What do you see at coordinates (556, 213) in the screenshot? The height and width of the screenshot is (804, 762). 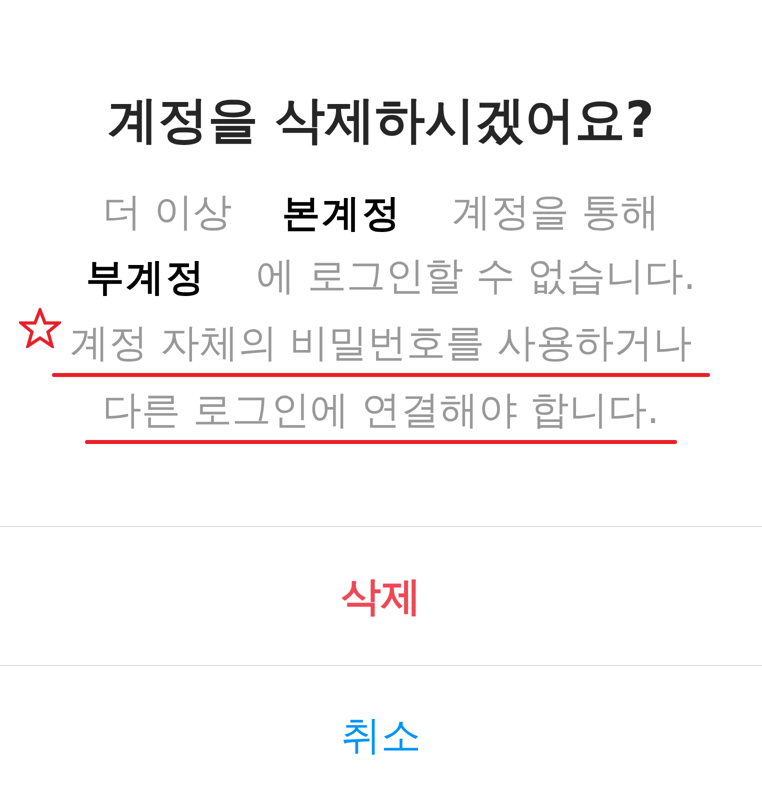 I see `message-text: 계정을 통해` at bounding box center [556, 213].